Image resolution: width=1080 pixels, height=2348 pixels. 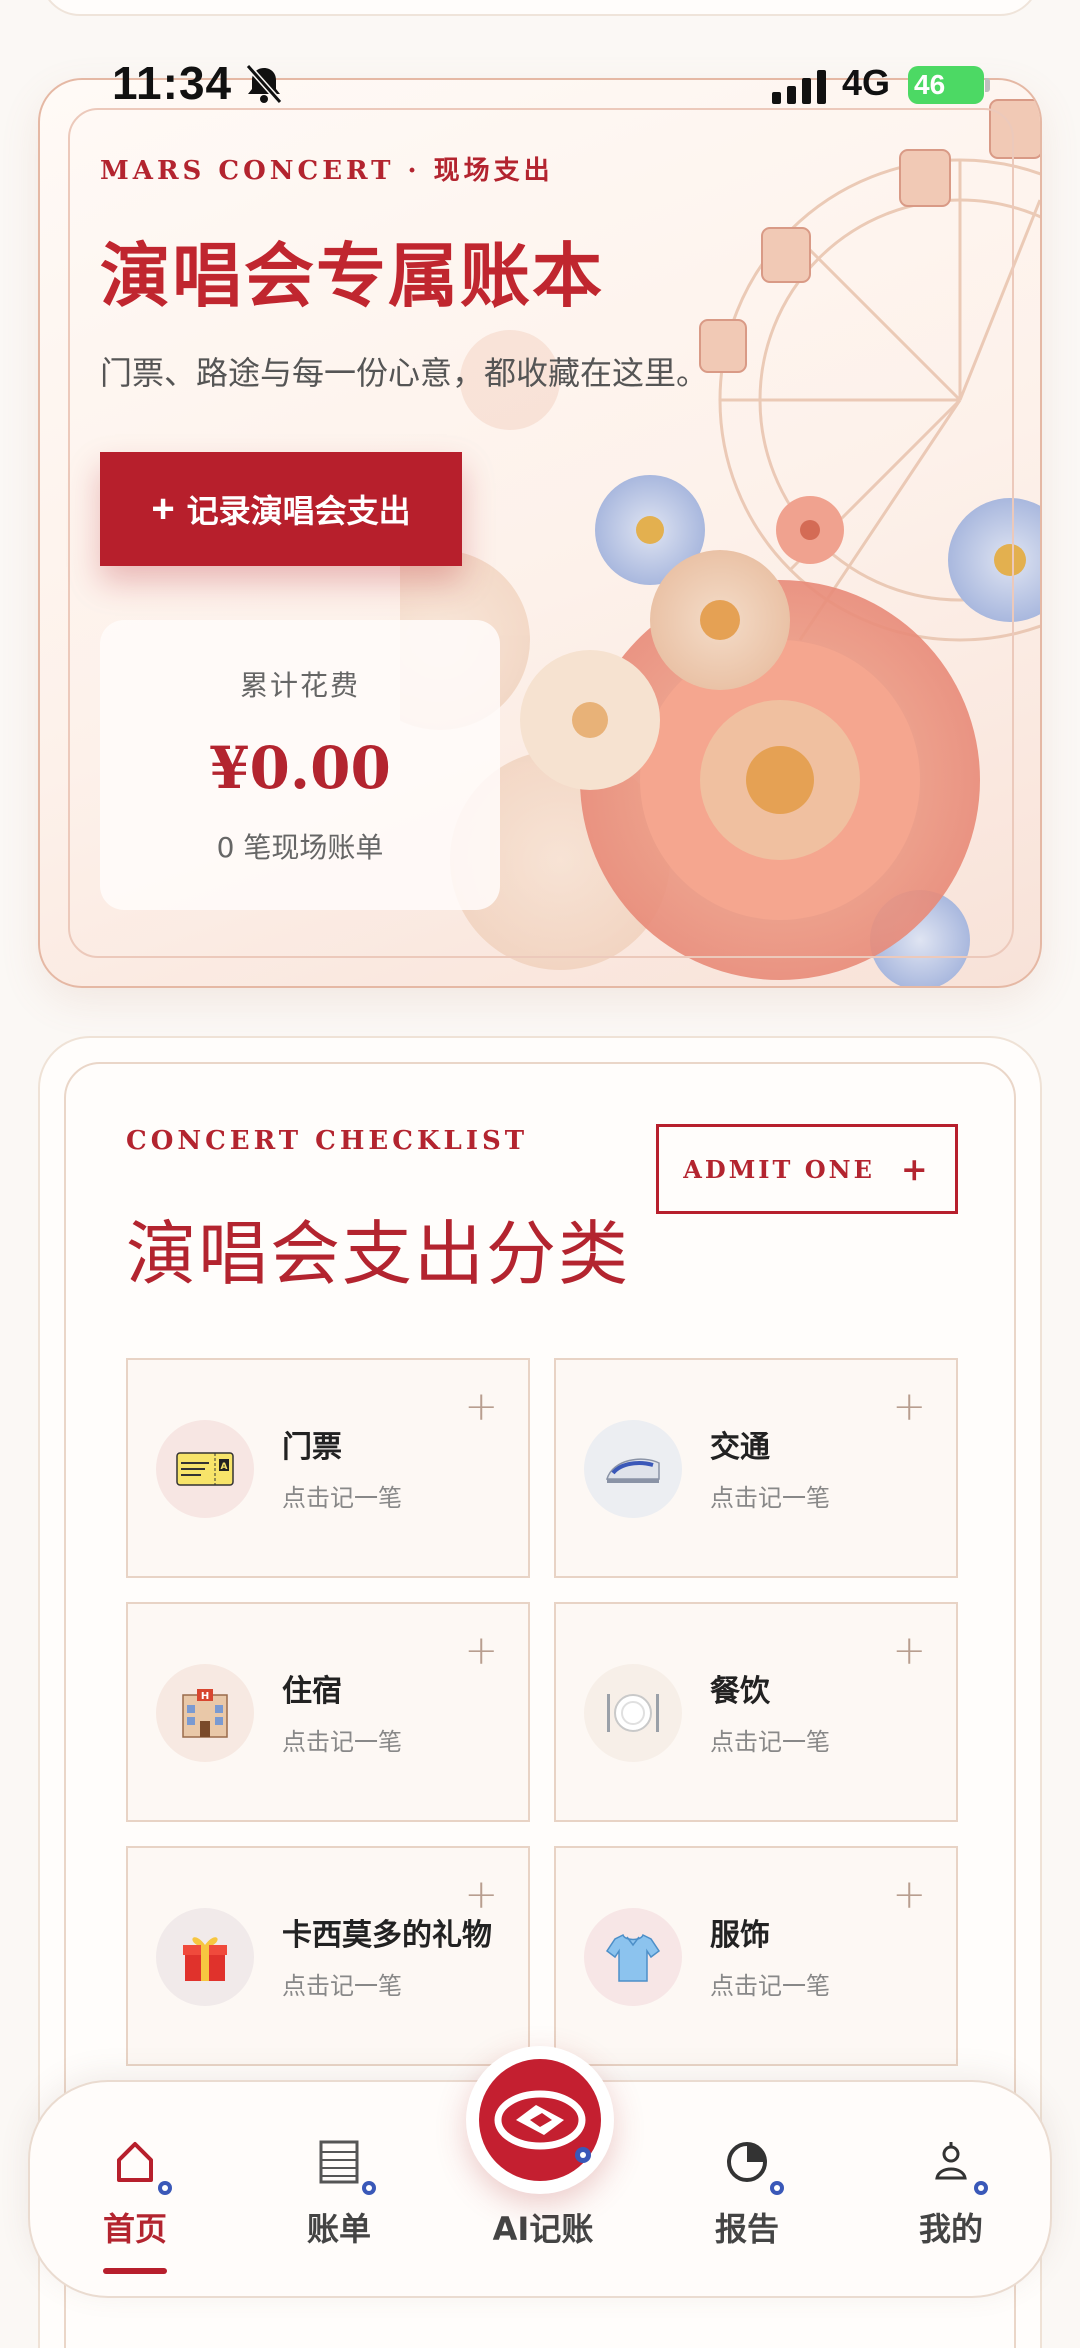 I want to click on hotel-icon: H, so click(x=205, y=1713).